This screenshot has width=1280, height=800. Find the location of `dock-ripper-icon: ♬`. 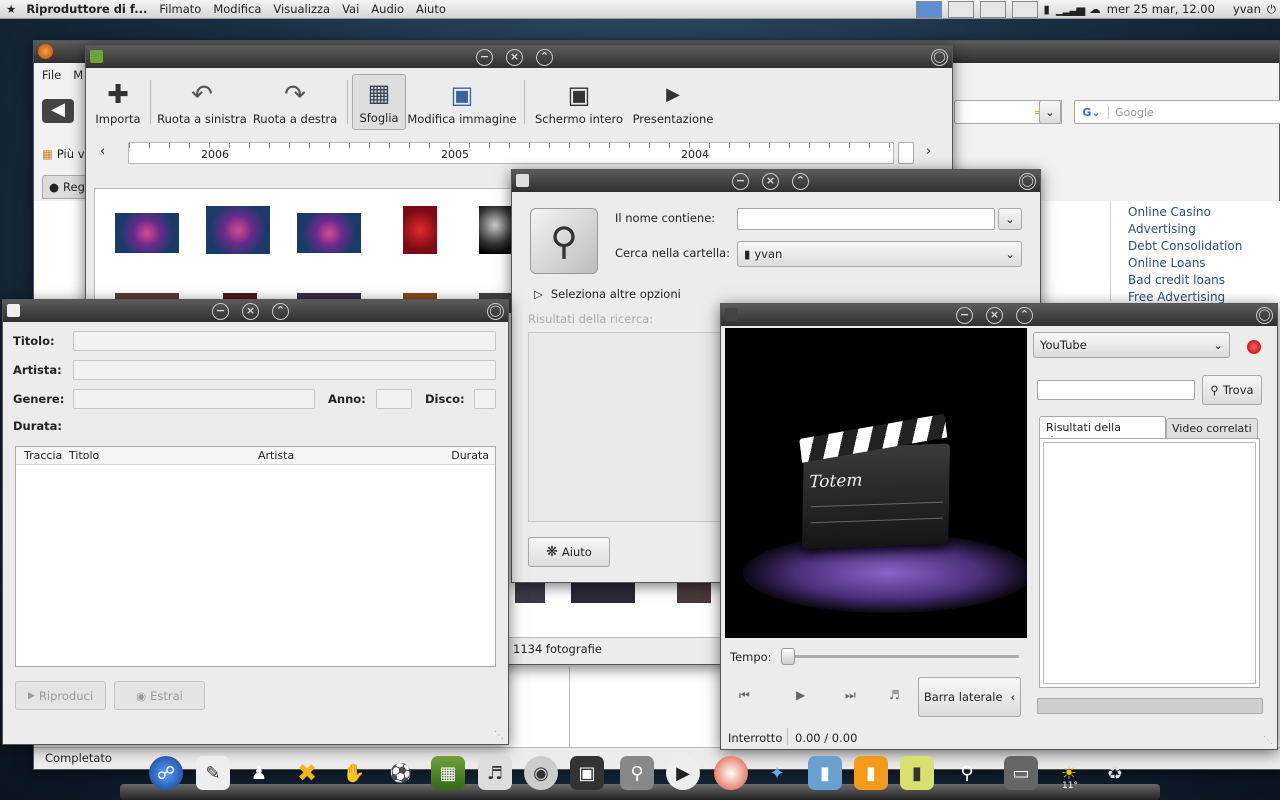

dock-ripper-icon: ♬ is located at coordinates (495, 773).